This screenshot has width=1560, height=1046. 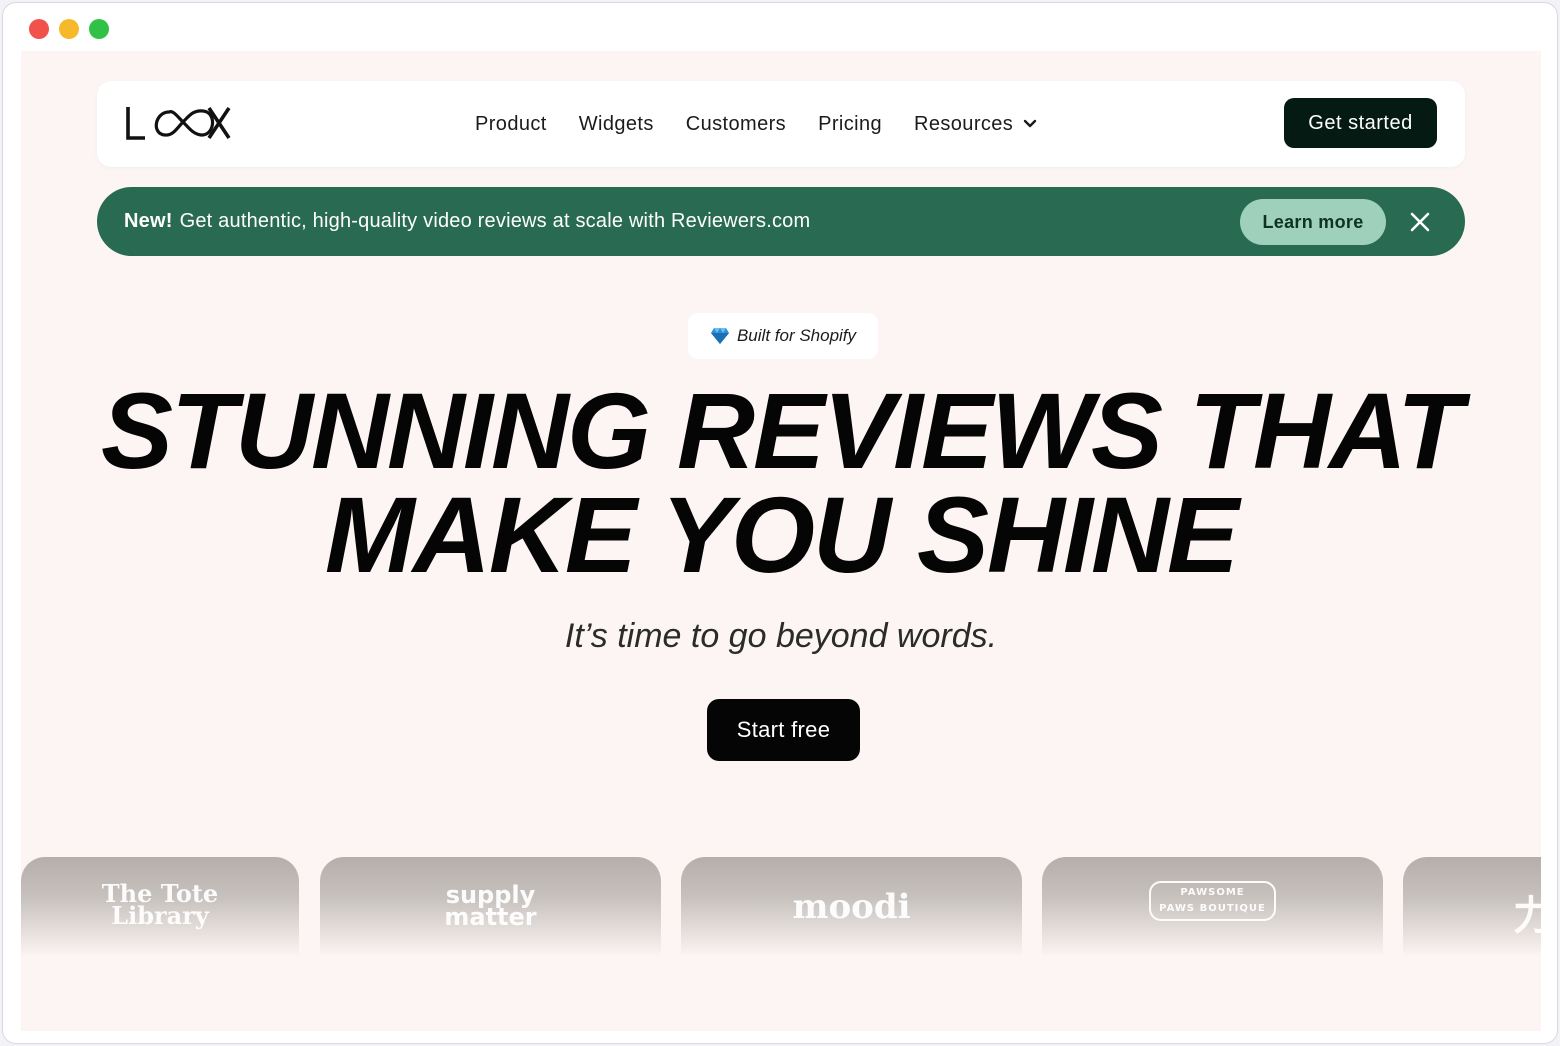 What do you see at coordinates (736, 124) in the screenshot?
I see `nav-customers: Customers` at bounding box center [736, 124].